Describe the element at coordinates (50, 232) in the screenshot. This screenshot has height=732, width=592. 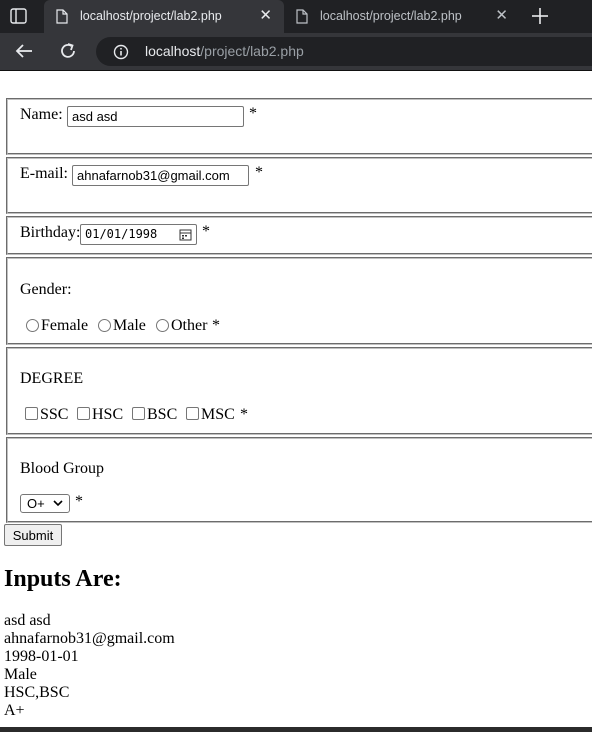
I see `birthday-label: Birthday:` at that location.